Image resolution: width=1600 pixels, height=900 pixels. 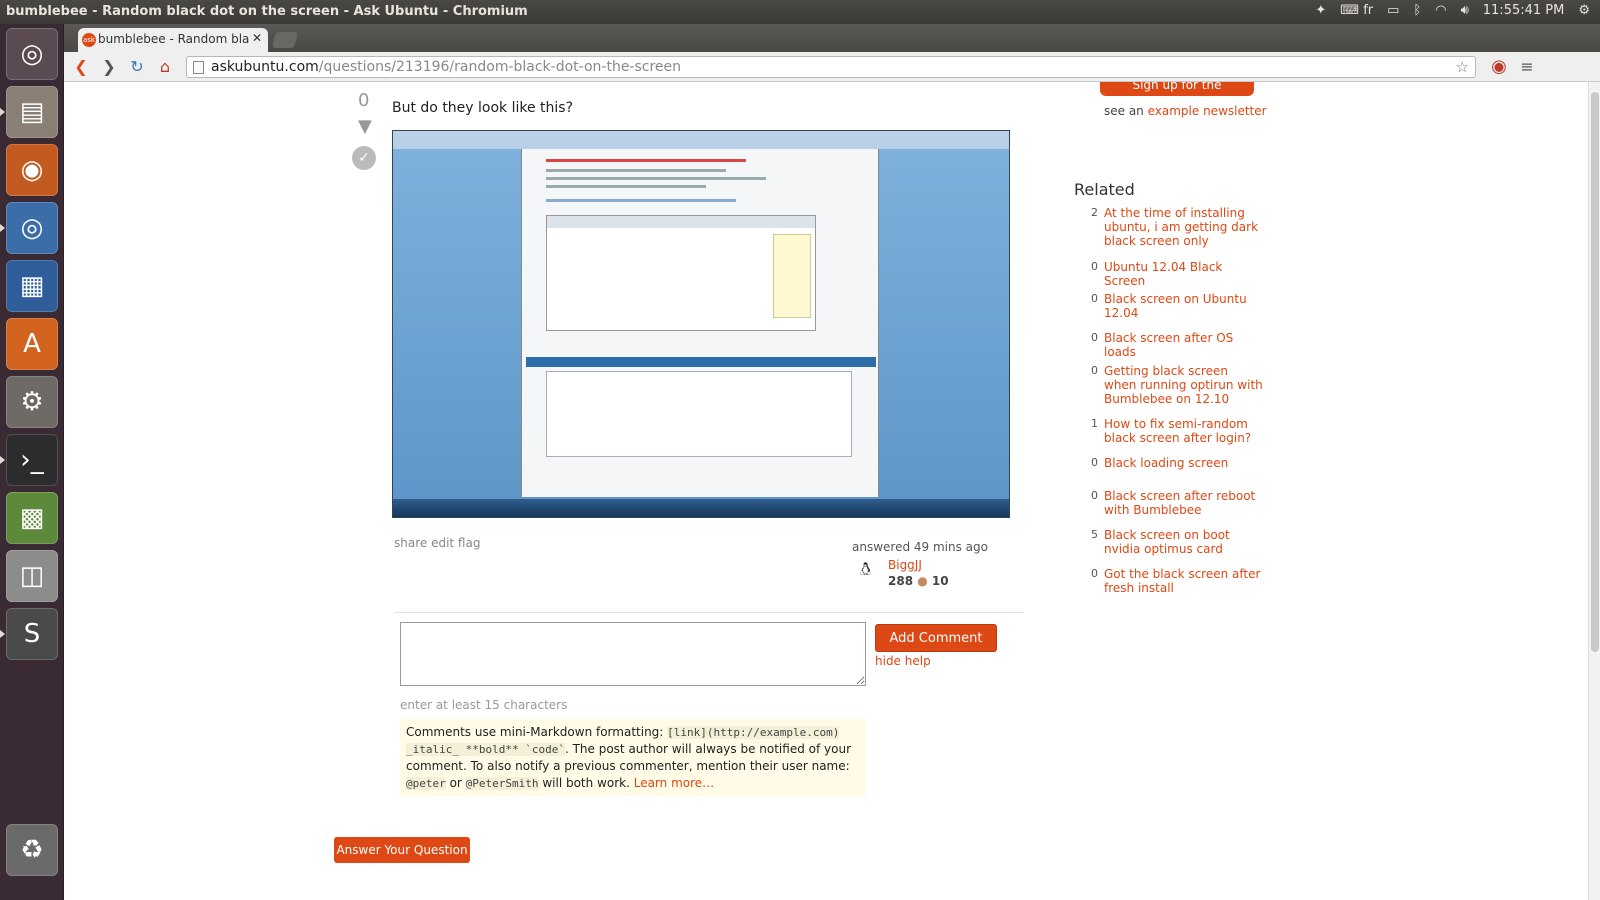 I want to click on browser-tab: ask bumblebee - Random bla ✕, so click(x=173, y=40).